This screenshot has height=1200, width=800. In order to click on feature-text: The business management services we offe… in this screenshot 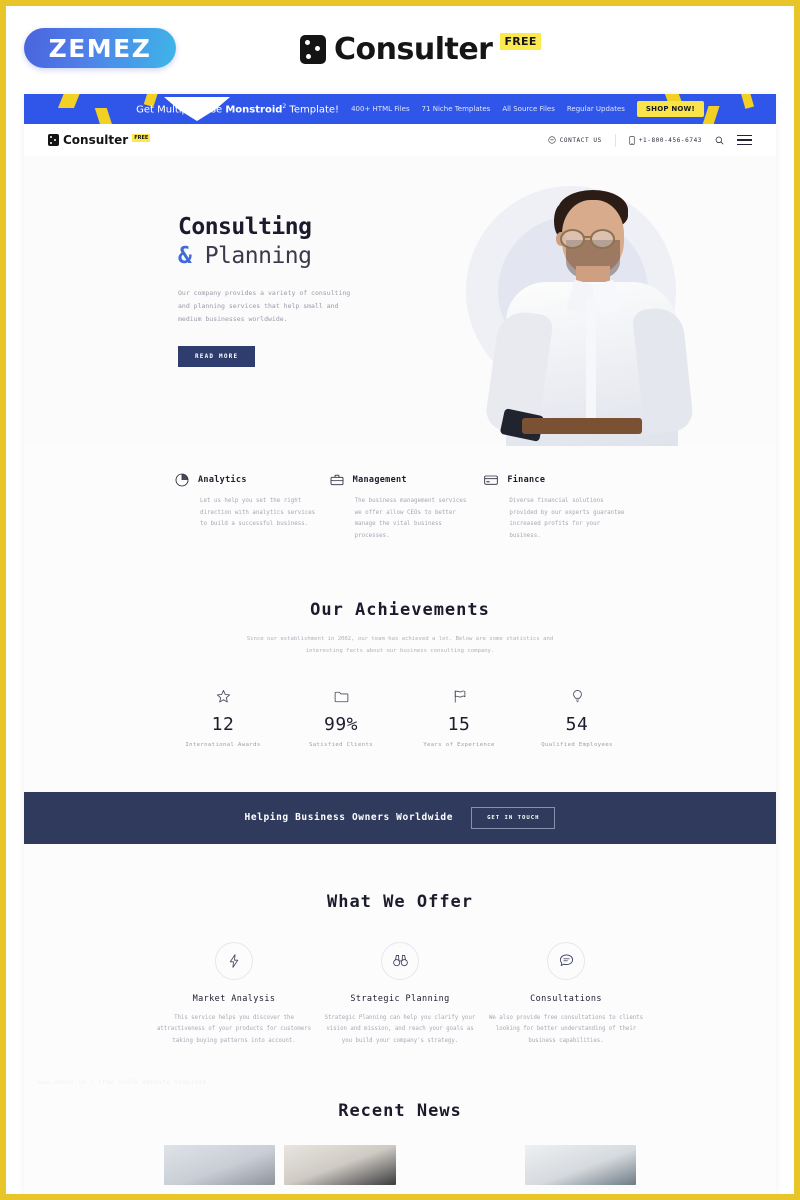, I will do `click(410, 518)`.